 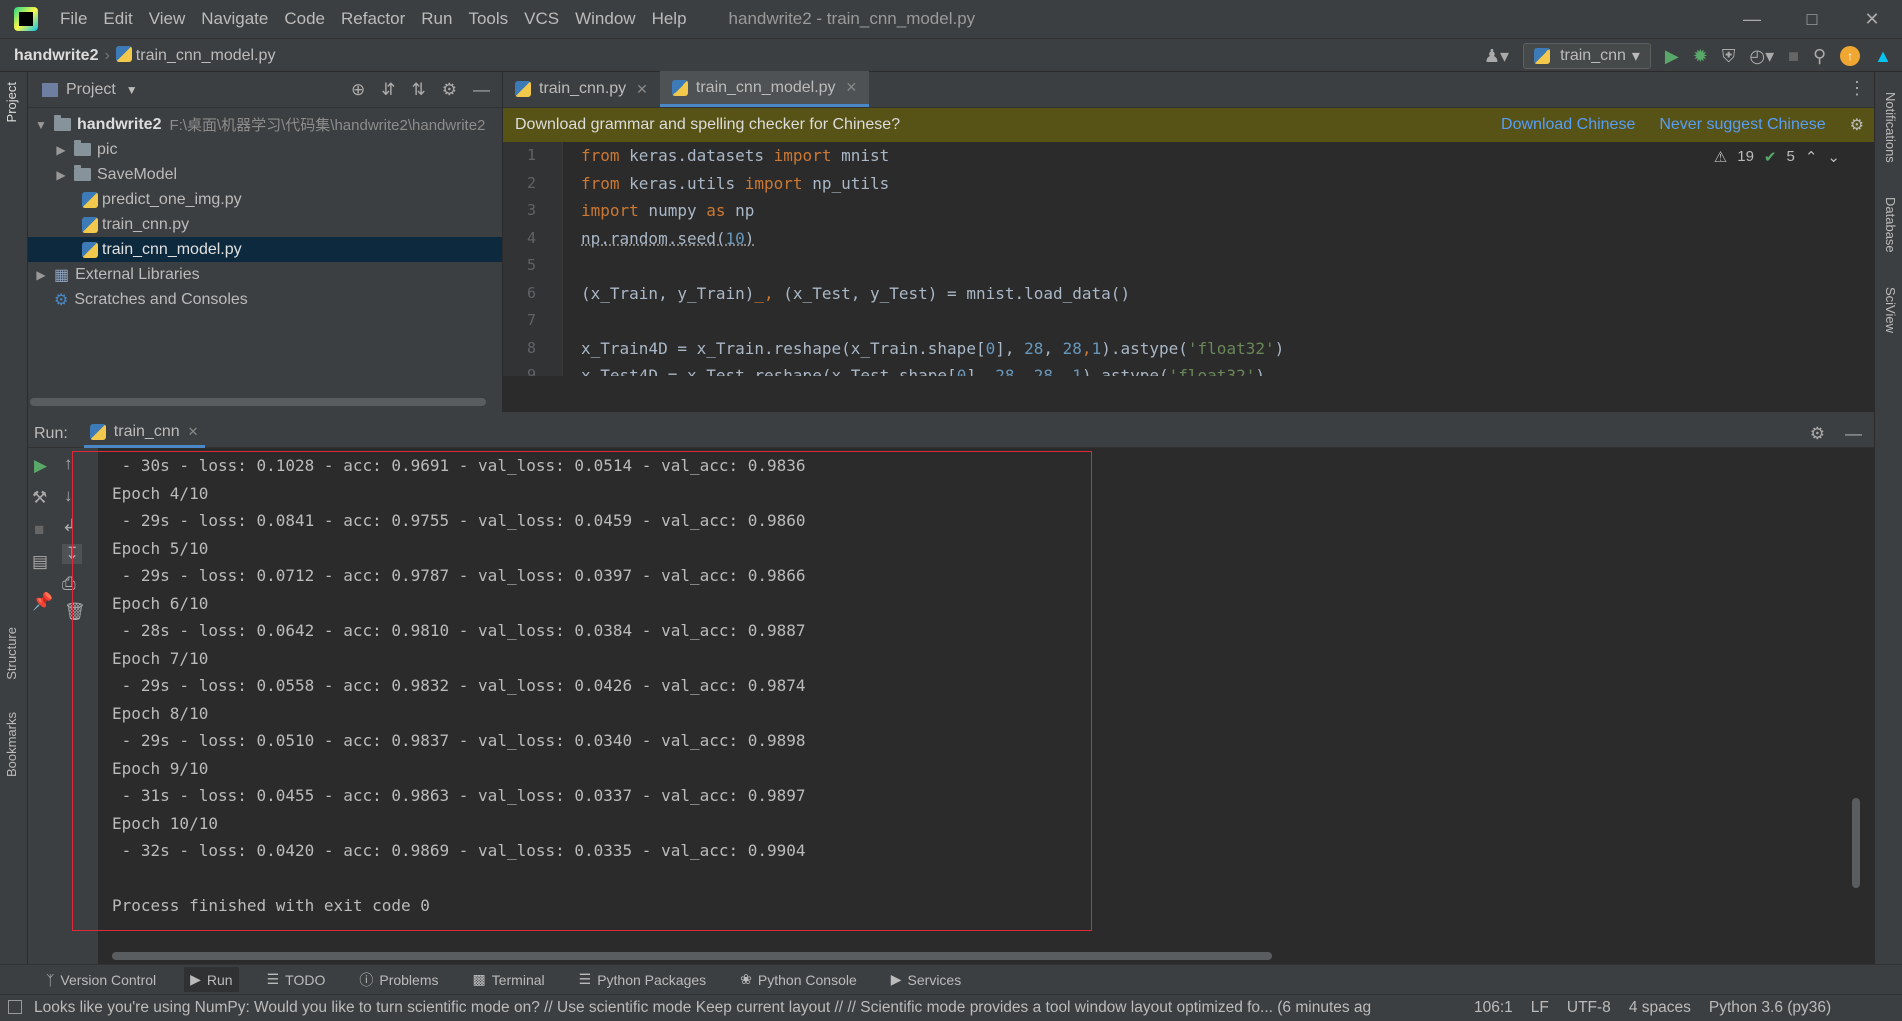 I want to click on menu-file: File, so click(x=73, y=19).